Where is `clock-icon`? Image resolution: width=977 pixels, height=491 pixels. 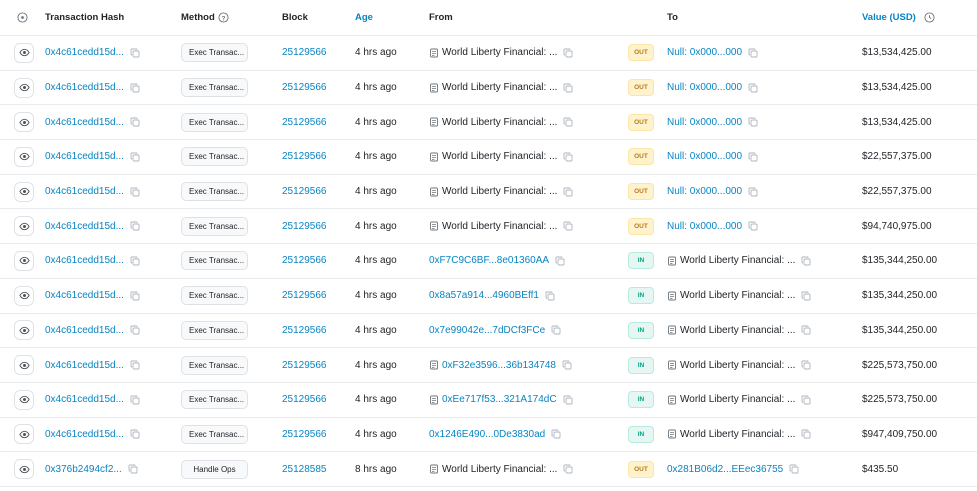 clock-icon is located at coordinates (929, 17).